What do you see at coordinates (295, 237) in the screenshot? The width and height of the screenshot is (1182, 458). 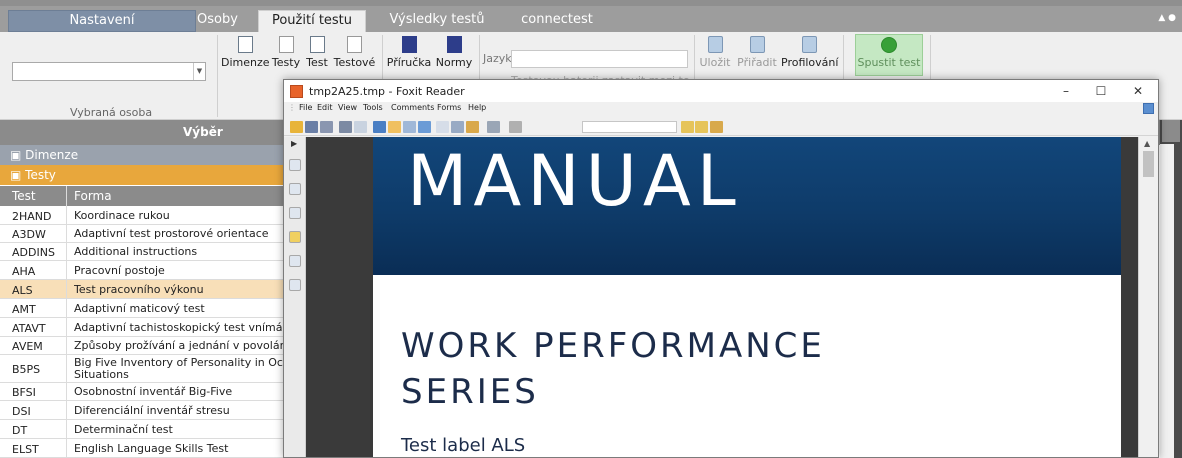 I see `comments-icon` at bounding box center [295, 237].